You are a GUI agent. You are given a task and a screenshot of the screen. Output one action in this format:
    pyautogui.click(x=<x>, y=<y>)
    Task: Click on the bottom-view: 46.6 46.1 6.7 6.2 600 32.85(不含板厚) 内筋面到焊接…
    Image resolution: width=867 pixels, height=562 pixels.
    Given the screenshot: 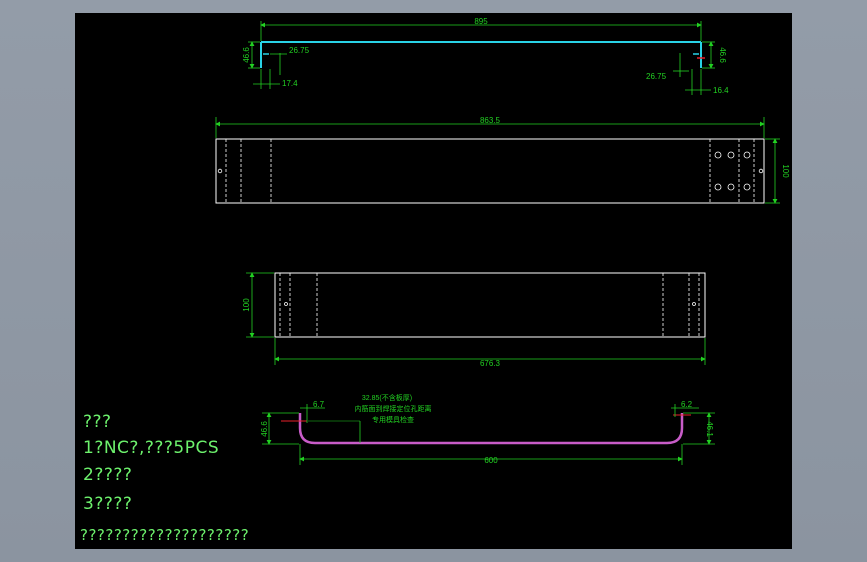 What is the action you would take?
    pyautogui.click(x=487, y=429)
    